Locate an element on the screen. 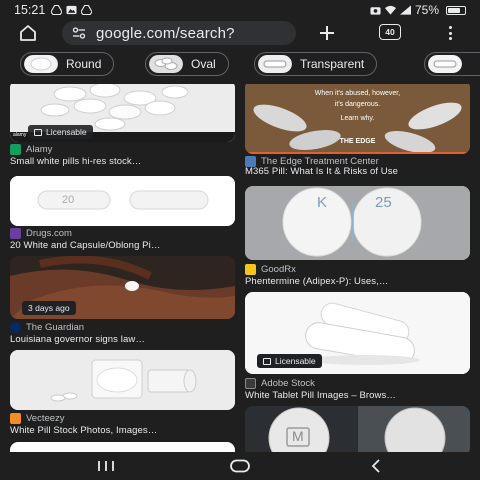  home-nav-icon is located at coordinates (240, 466).